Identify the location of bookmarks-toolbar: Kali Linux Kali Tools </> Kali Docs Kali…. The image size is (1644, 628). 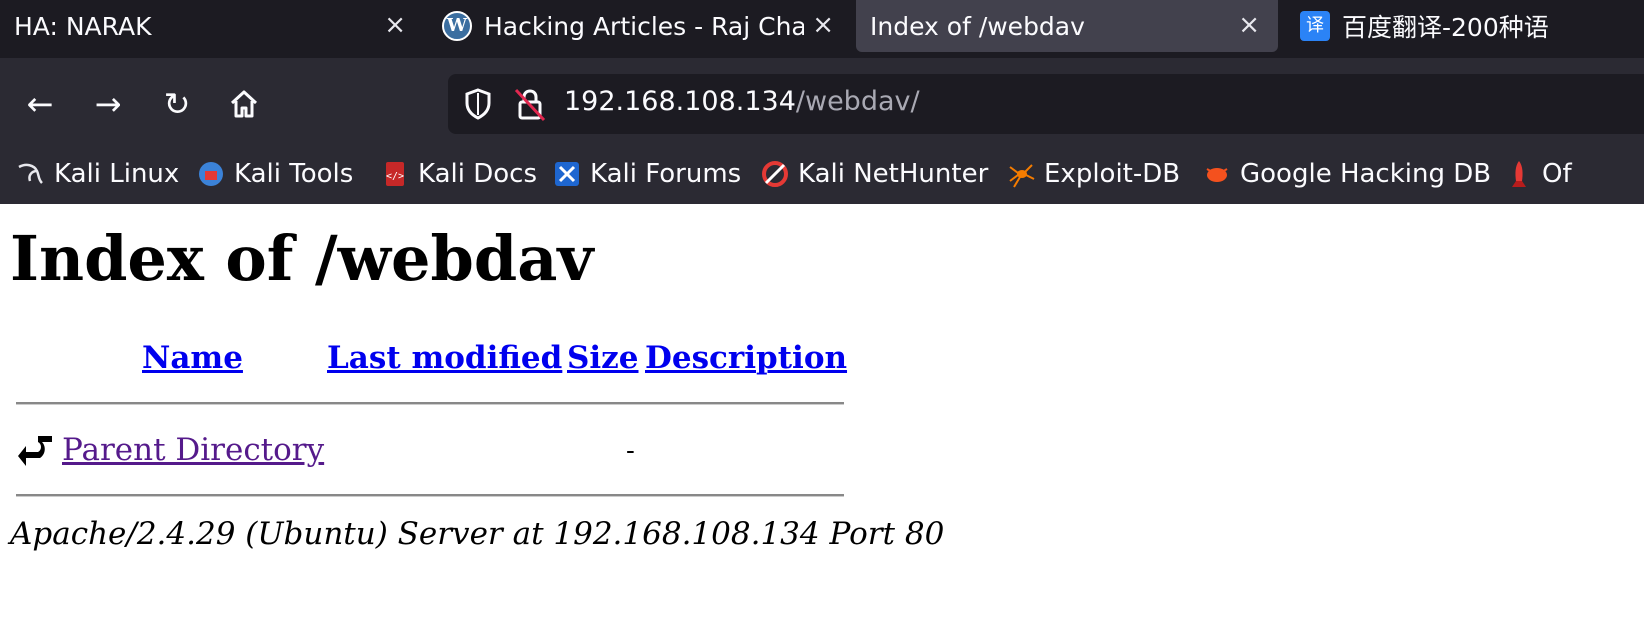
(822, 177).